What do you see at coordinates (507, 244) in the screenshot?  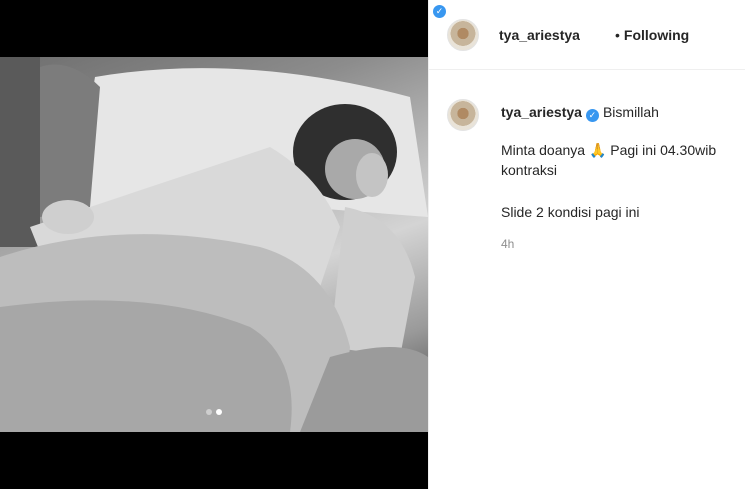 I see `post-timestamp: 4h` at bounding box center [507, 244].